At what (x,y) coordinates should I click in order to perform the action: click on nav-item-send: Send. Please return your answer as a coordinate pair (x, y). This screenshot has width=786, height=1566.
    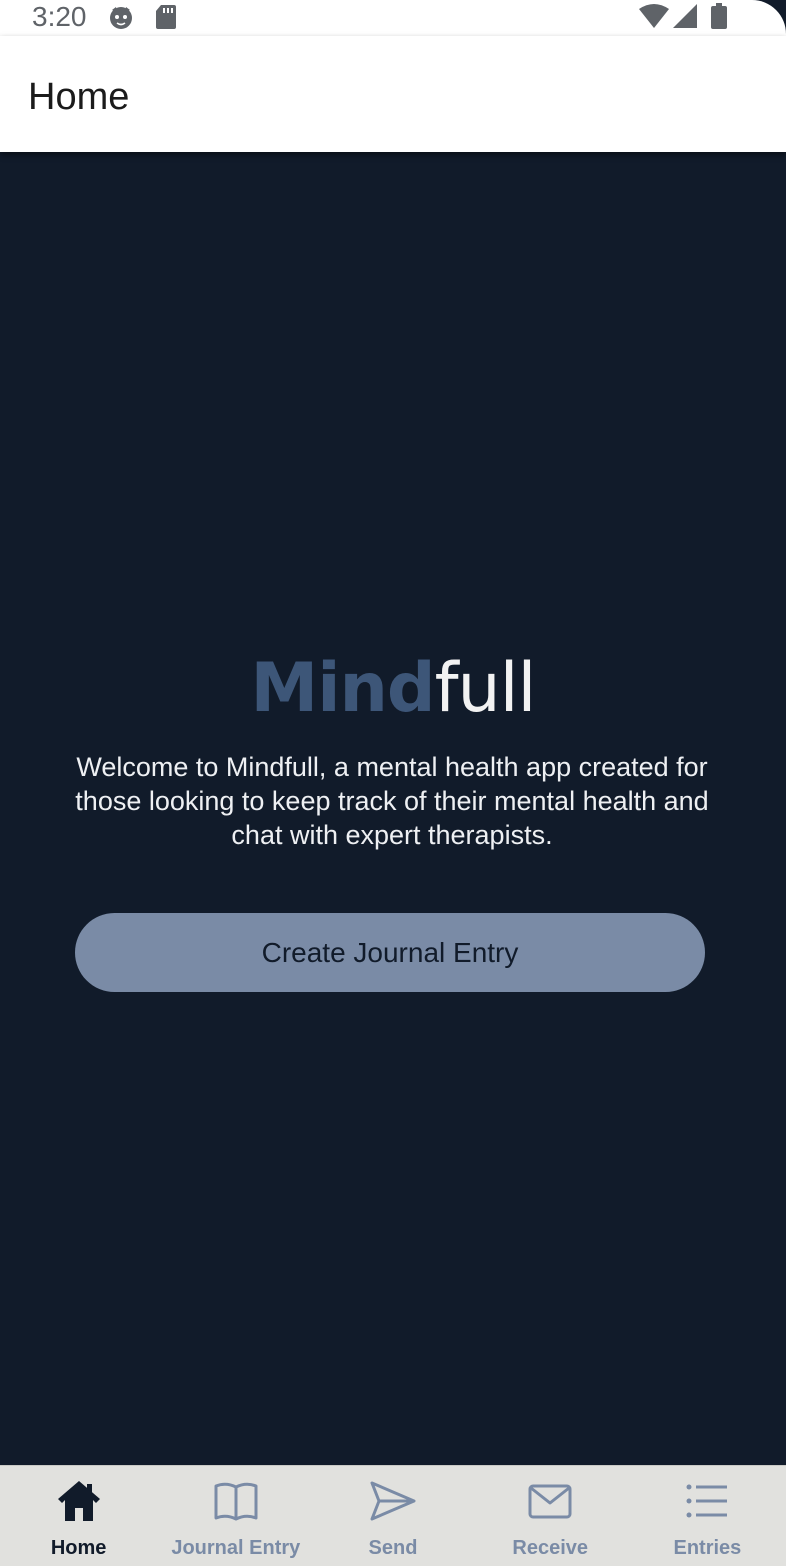
    Looking at the image, I should click on (392, 1516).